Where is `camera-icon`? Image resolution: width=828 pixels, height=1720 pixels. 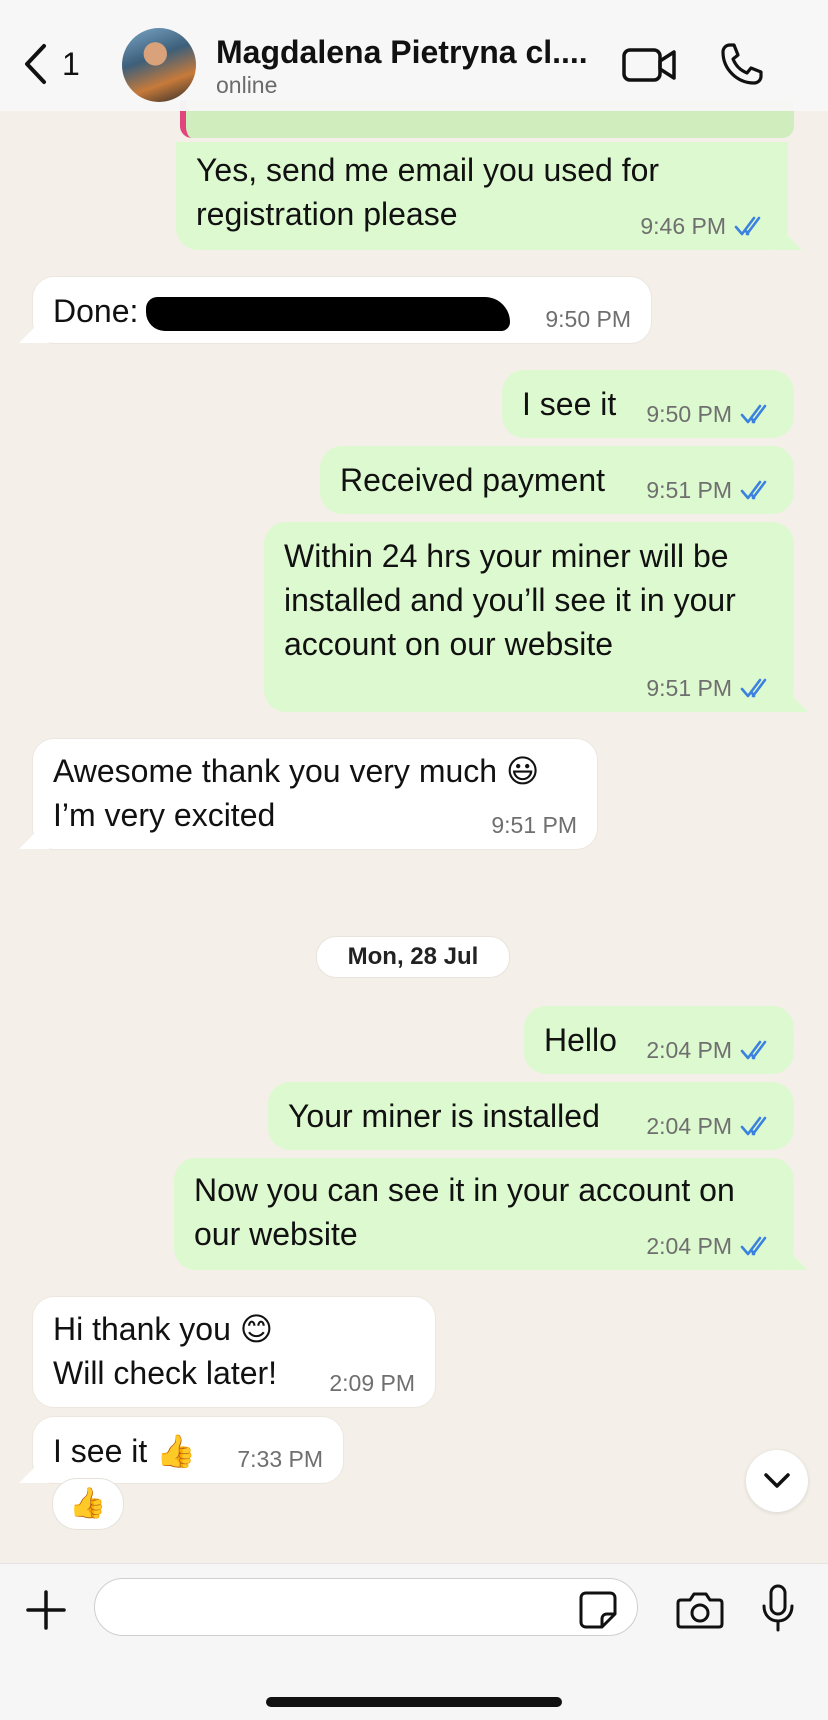 camera-icon is located at coordinates (700, 1610).